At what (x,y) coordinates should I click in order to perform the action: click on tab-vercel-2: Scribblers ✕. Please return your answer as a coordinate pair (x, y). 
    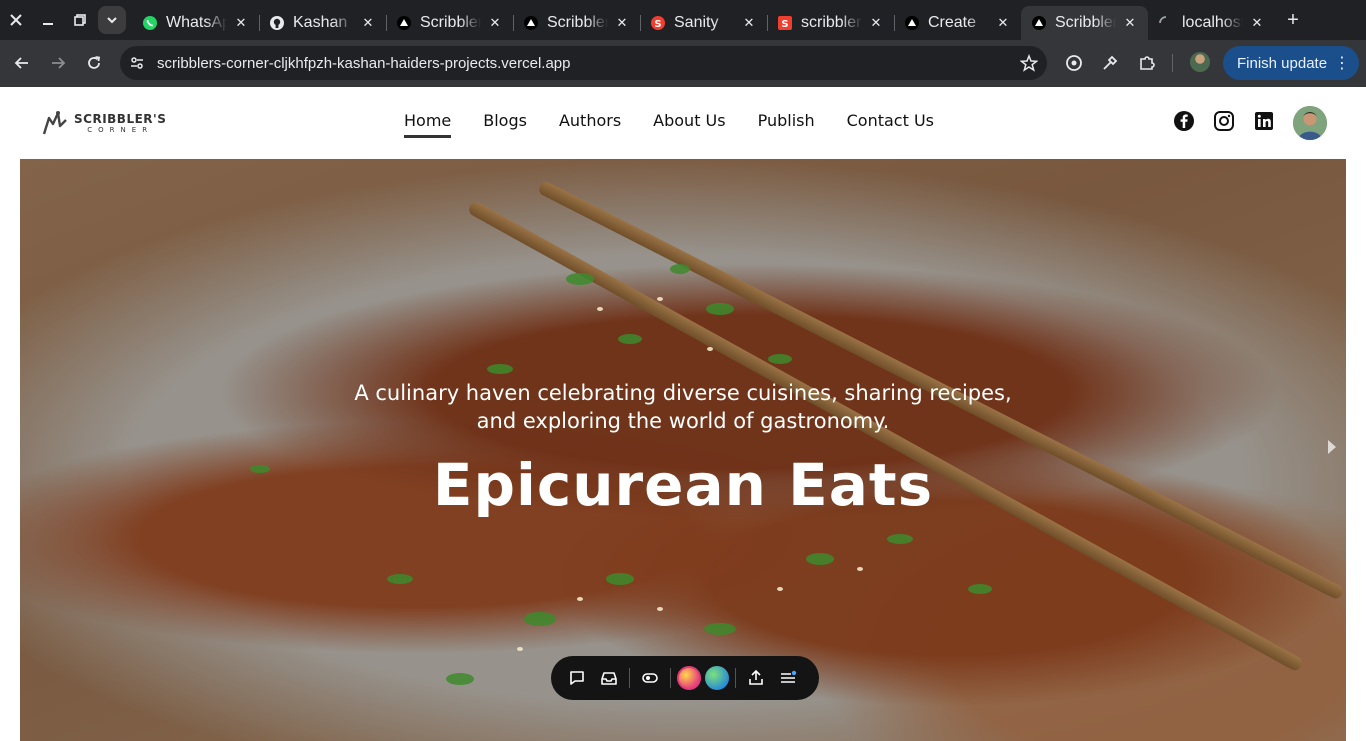
    Looking at the image, I should click on (576, 23).